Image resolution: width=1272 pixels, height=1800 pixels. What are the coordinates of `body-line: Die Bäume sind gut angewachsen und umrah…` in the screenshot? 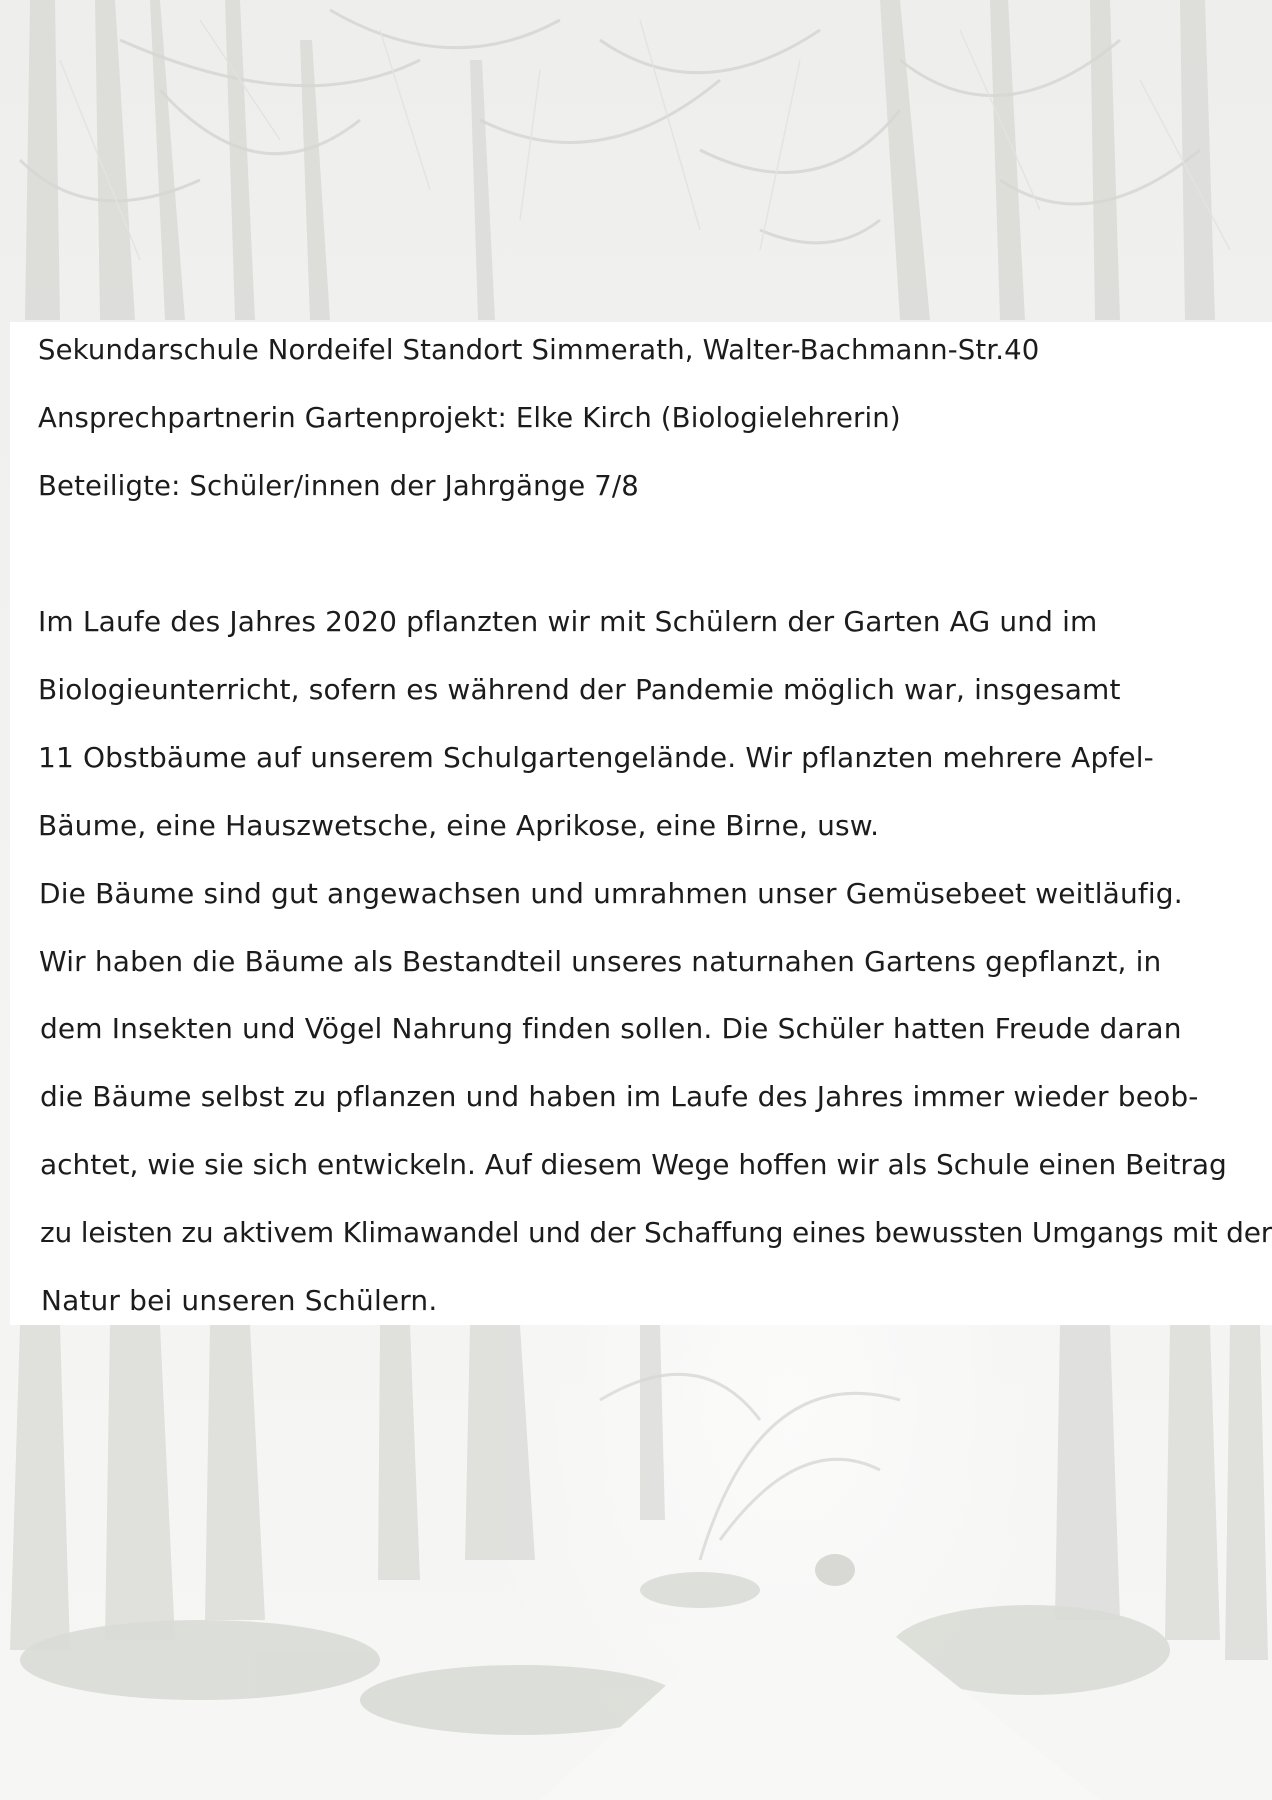 It's located at (611, 893).